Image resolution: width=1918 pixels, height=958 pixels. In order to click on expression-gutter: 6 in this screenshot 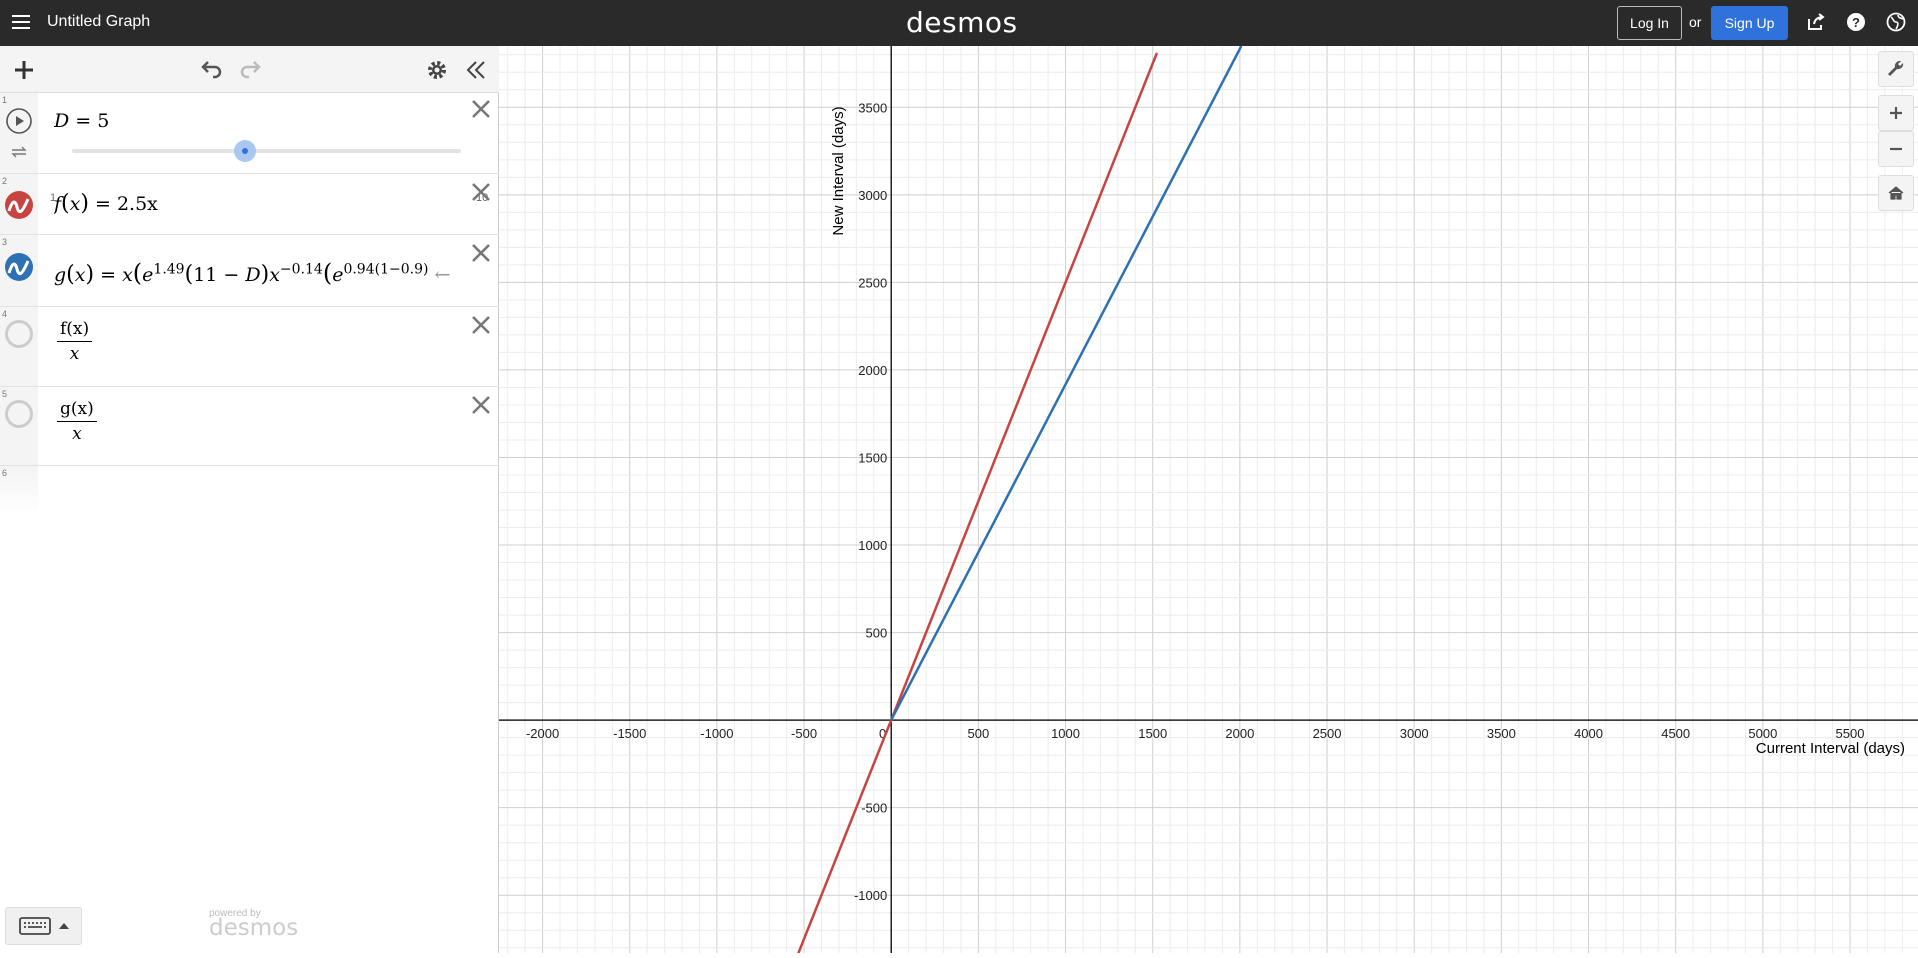, I will do `click(19, 491)`.